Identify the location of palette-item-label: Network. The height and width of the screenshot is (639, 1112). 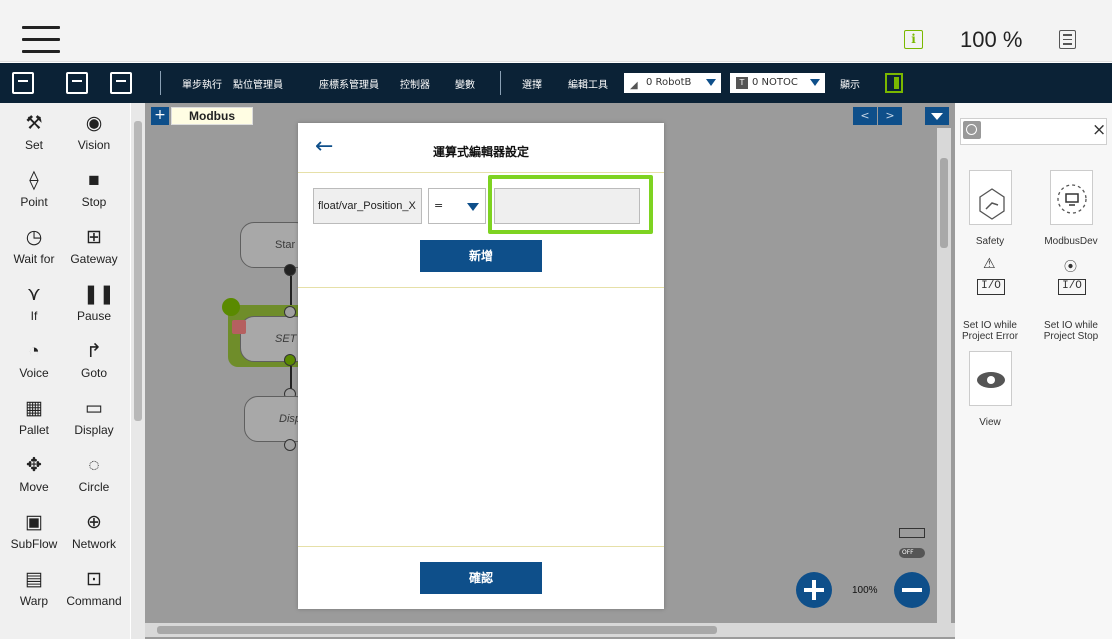
(93, 544).